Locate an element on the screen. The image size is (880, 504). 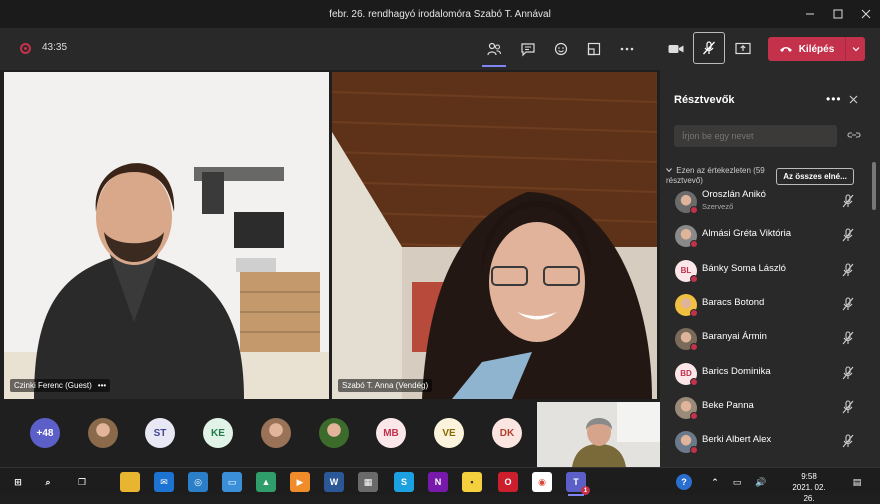
sticky-notes-icon: ▪ is located at coordinates (472, 482).